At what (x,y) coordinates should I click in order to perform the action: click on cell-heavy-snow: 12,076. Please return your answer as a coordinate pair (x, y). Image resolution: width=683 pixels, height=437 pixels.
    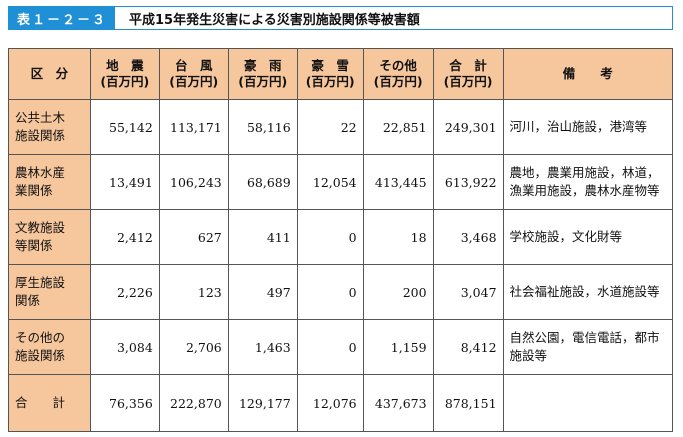
    Looking at the image, I should click on (330, 403).